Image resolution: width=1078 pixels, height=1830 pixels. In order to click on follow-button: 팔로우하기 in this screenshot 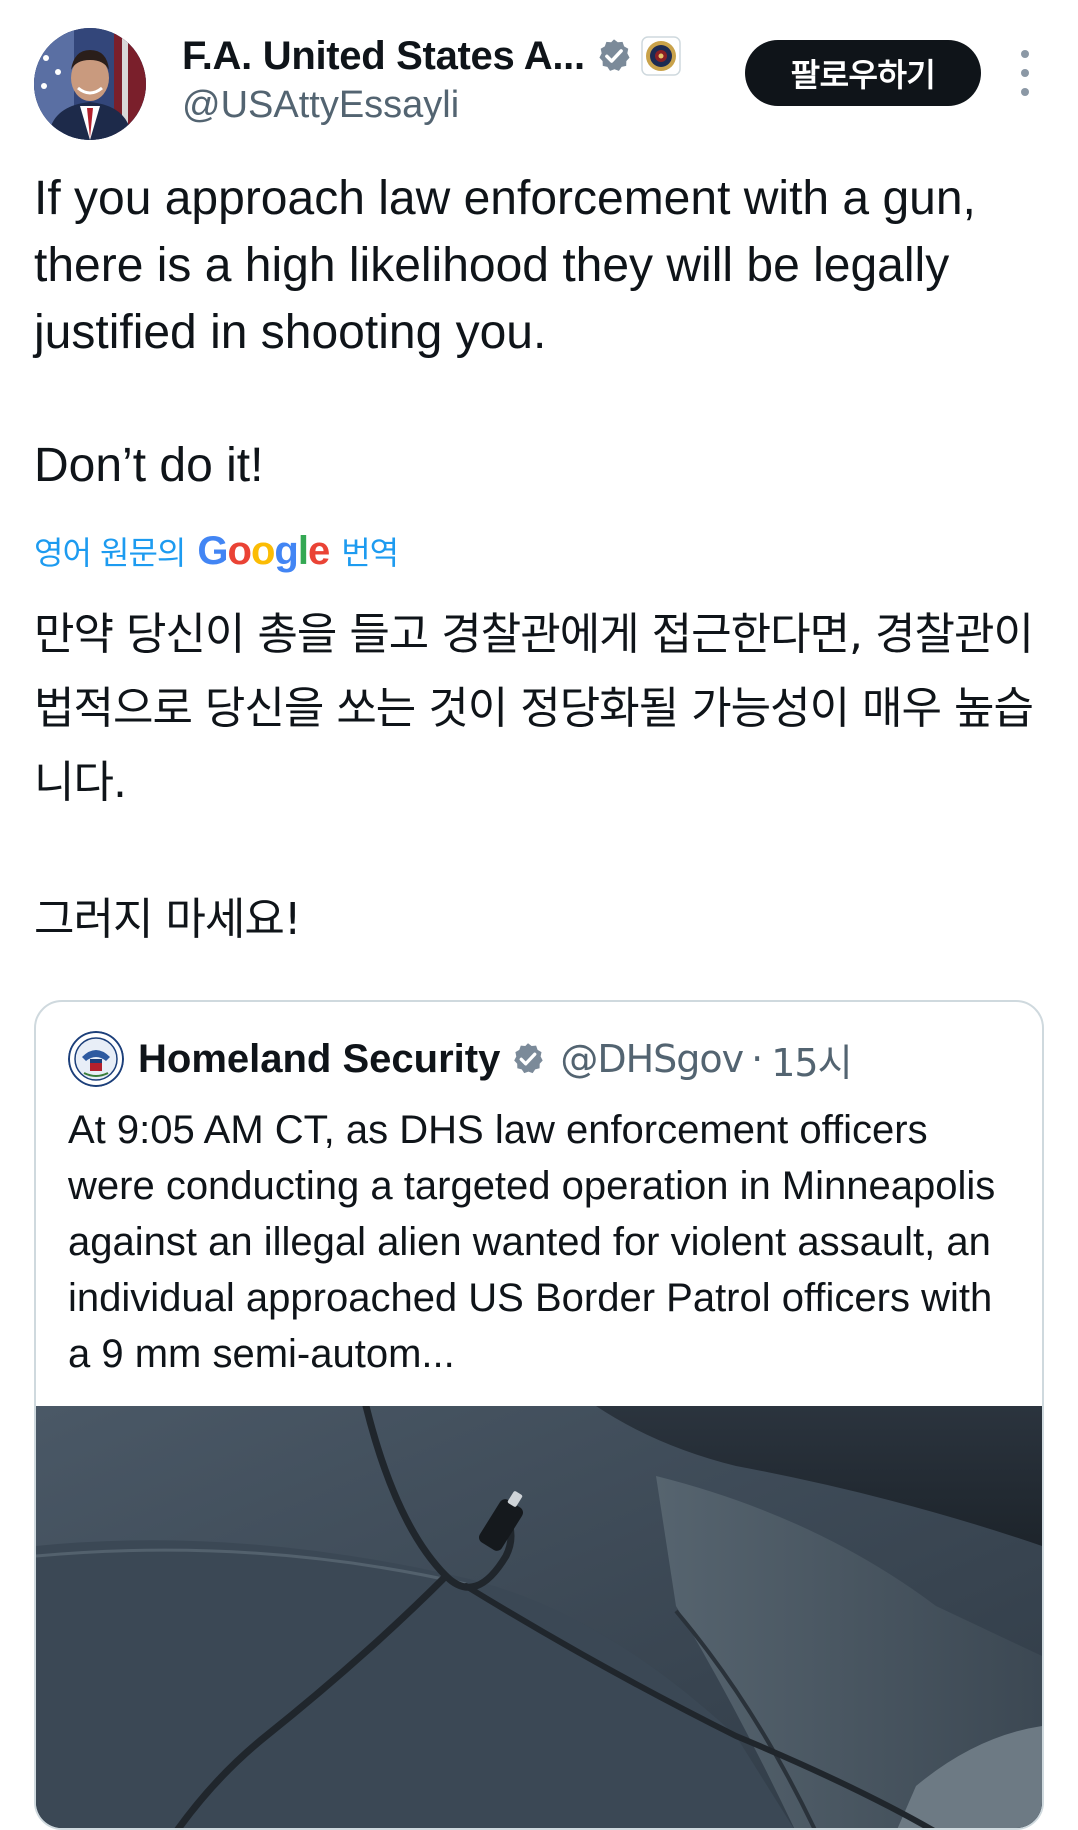, I will do `click(863, 73)`.